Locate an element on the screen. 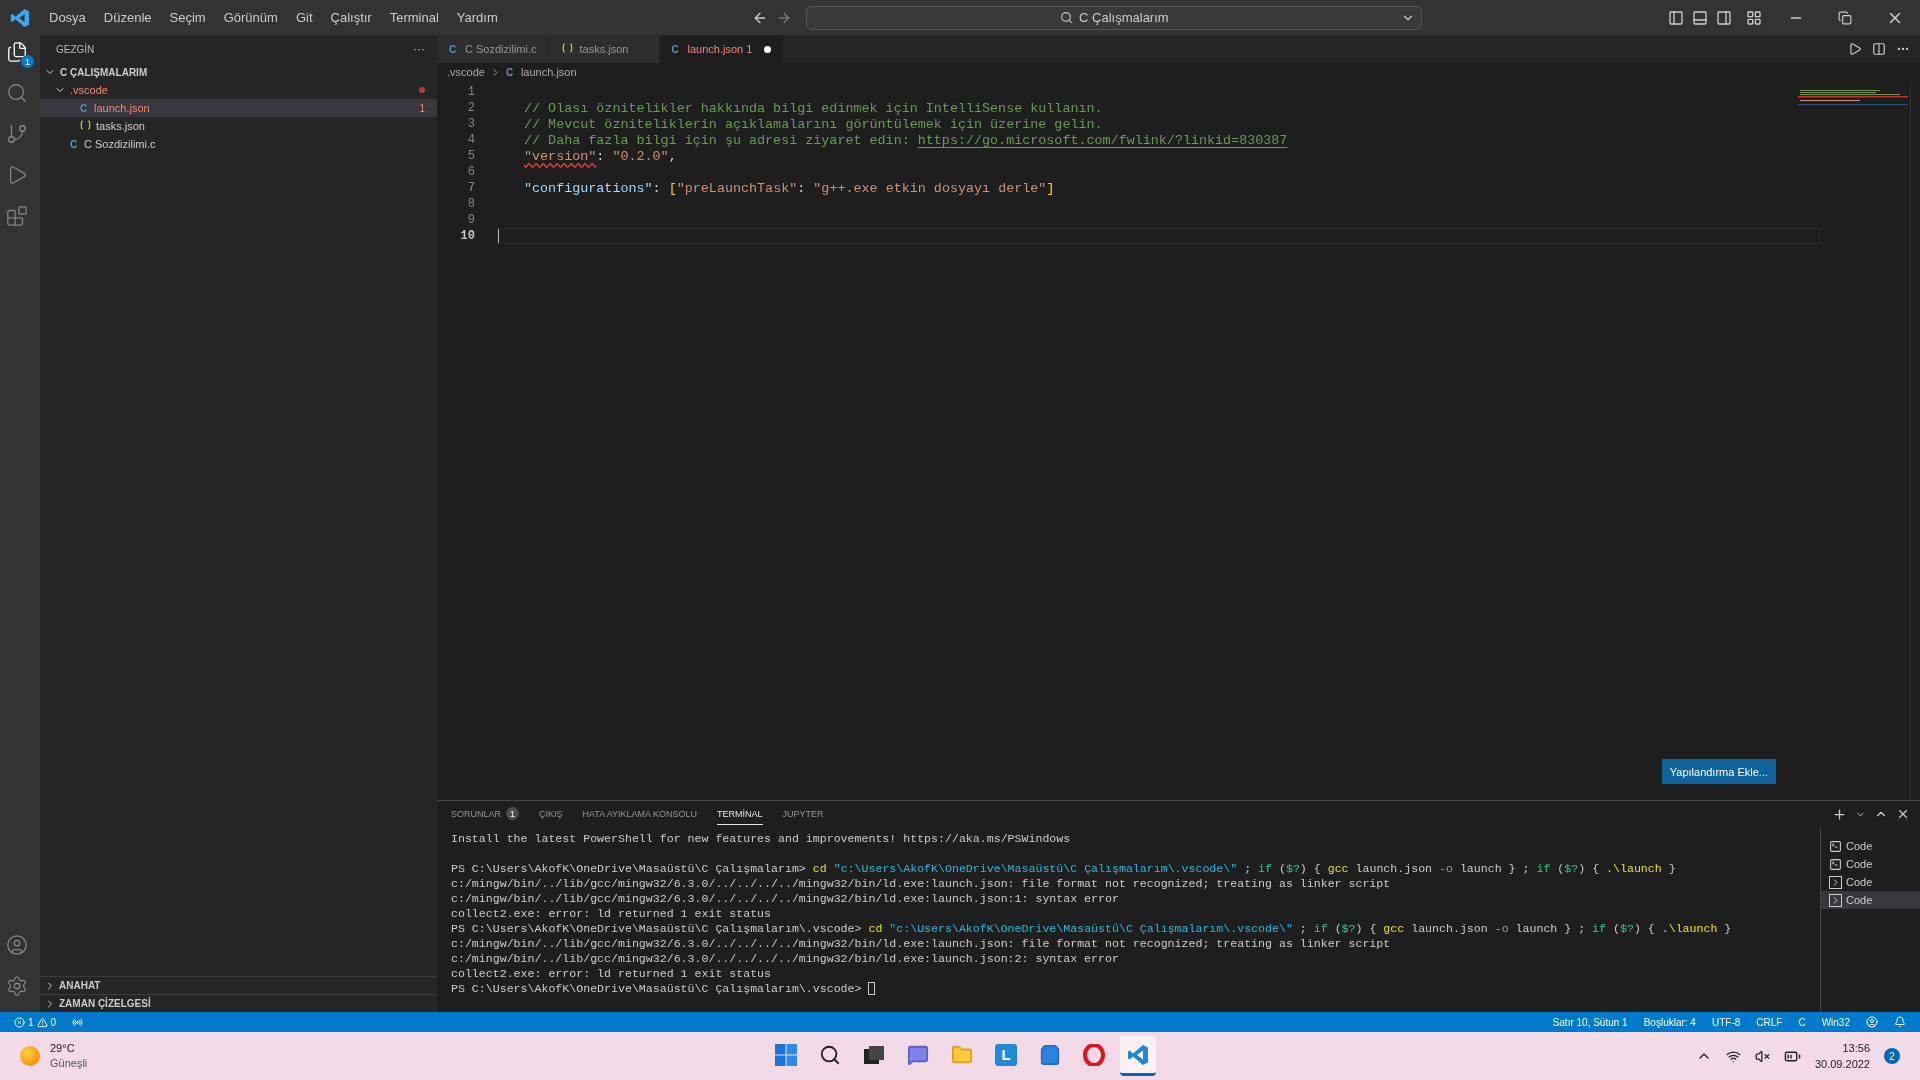  breadcrumb-item: .vscode is located at coordinates (466, 72).